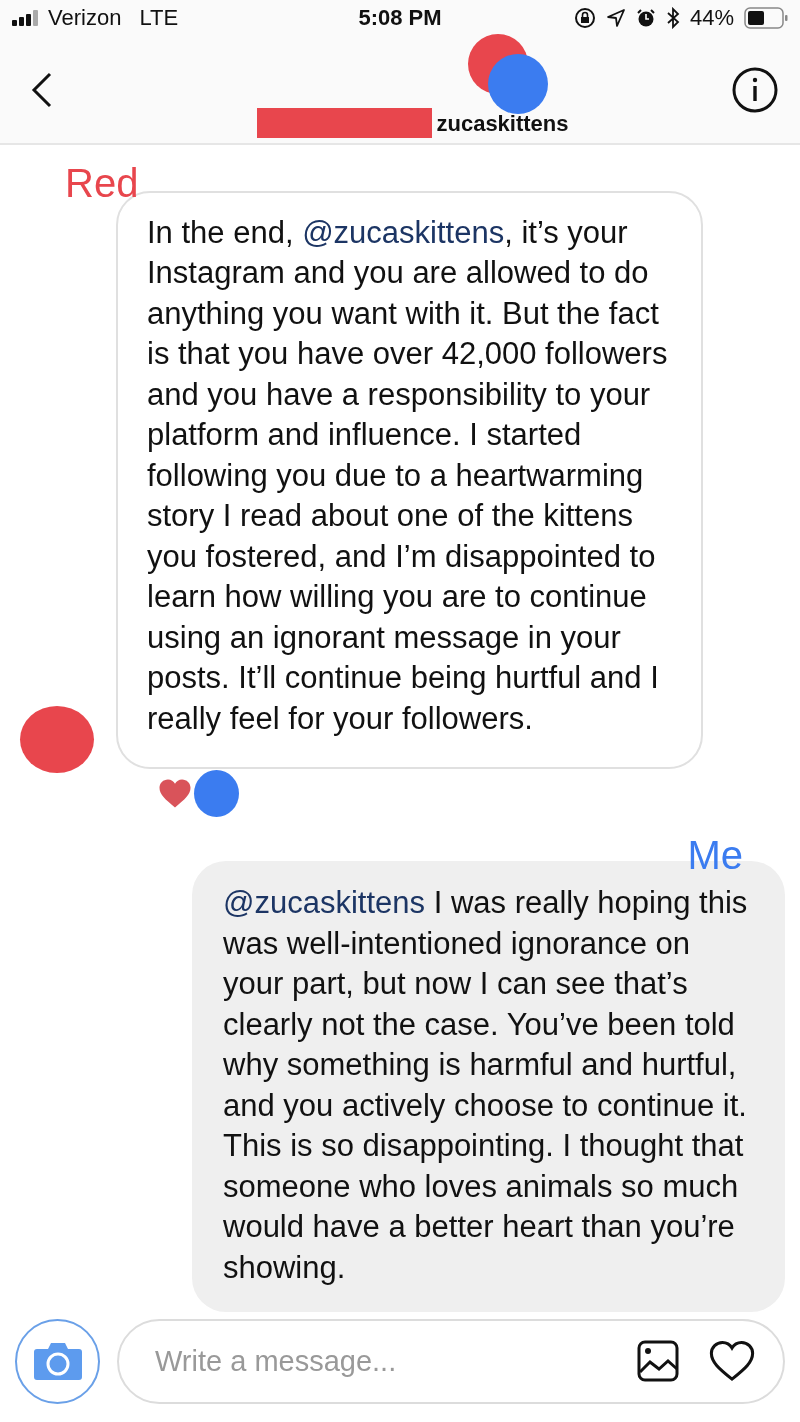 The width and height of the screenshot is (800, 1422). I want to click on annotation-label: Red, so click(102, 182).